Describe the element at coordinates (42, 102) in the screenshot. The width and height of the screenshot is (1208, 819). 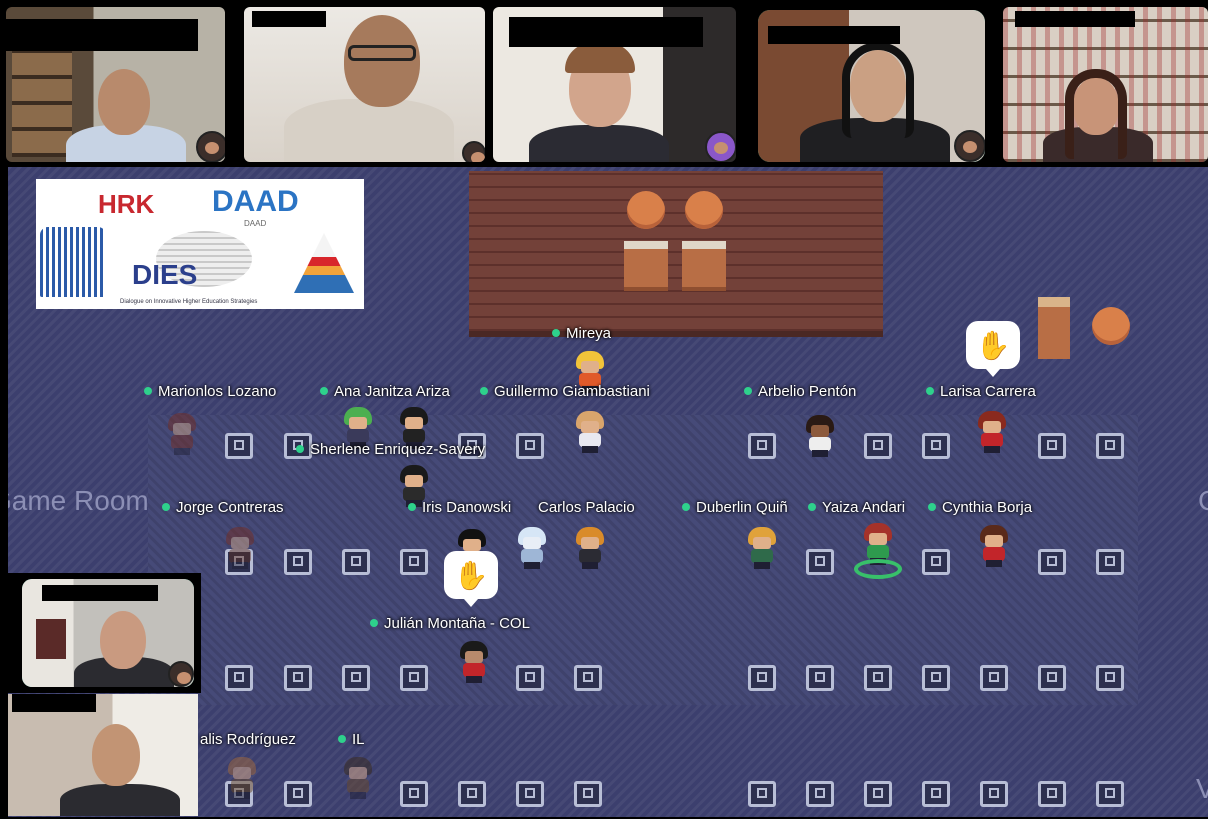
I see `bookshelf` at that location.